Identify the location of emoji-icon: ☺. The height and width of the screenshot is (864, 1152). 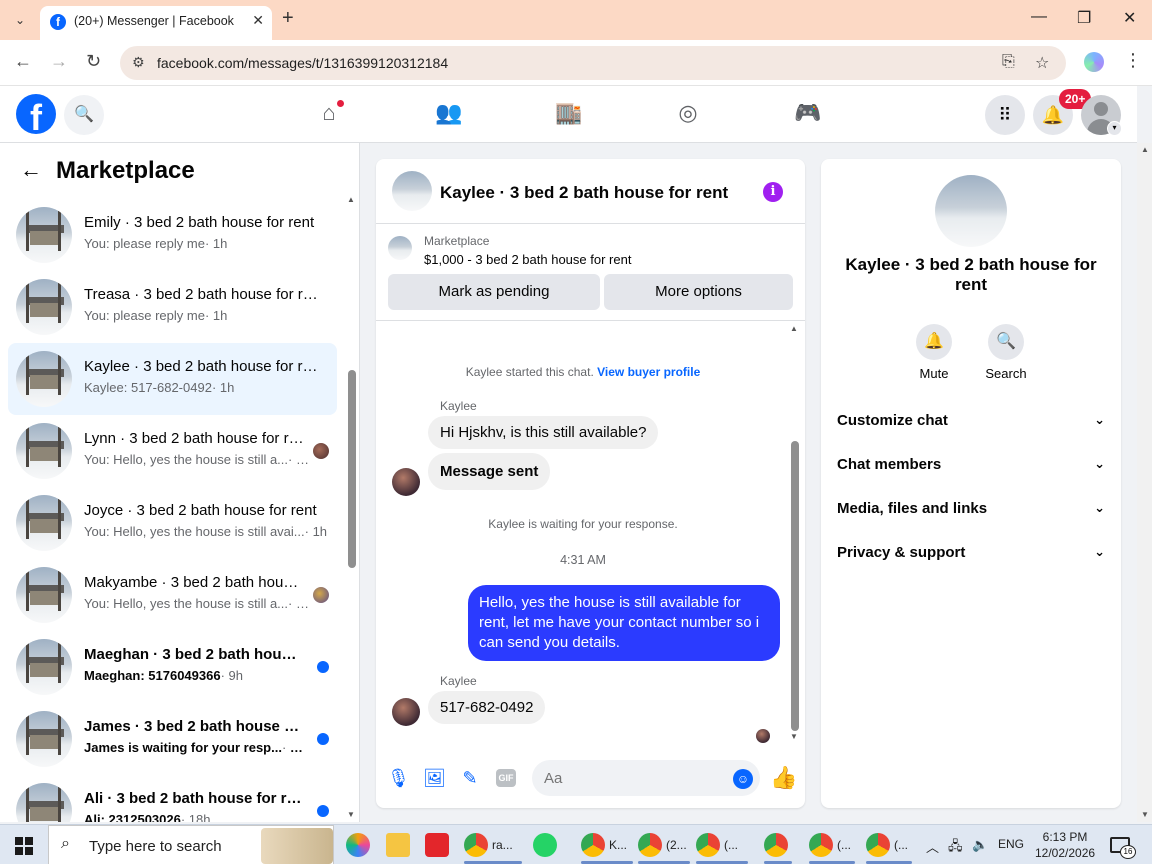
(743, 779).